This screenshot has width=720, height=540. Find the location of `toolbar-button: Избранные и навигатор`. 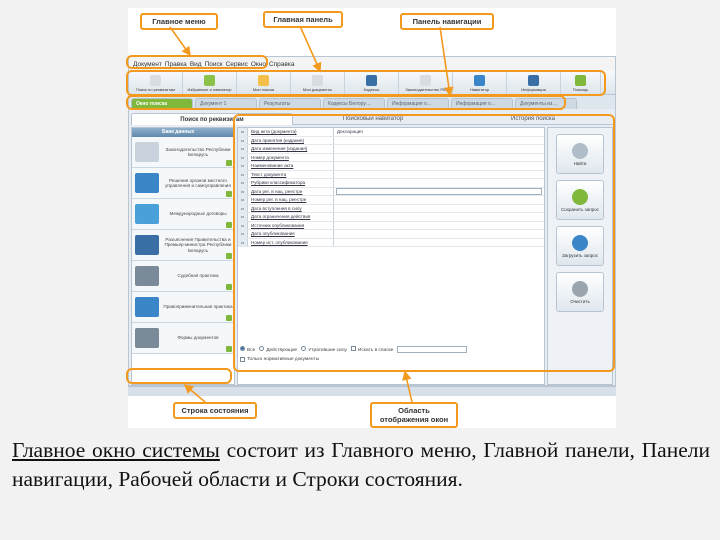

toolbar-button: Избранные и навигатор is located at coordinates (210, 83).